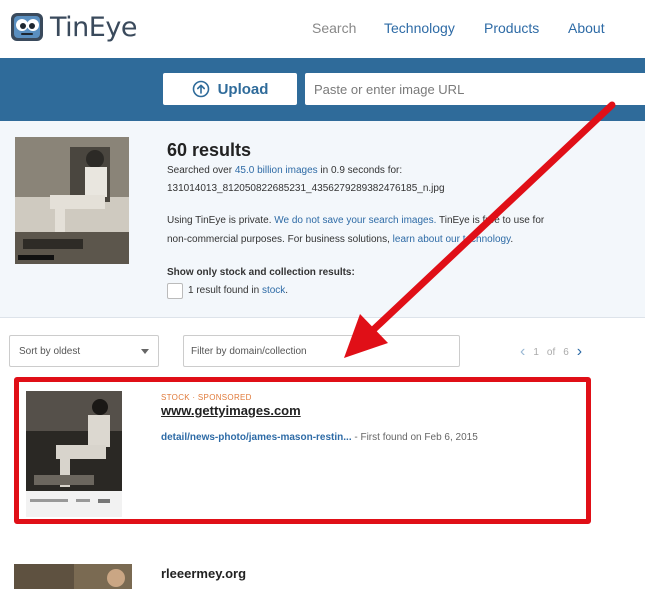 This screenshot has width=645, height=589. I want to click on chevron-right-icon: ›, so click(579, 352).